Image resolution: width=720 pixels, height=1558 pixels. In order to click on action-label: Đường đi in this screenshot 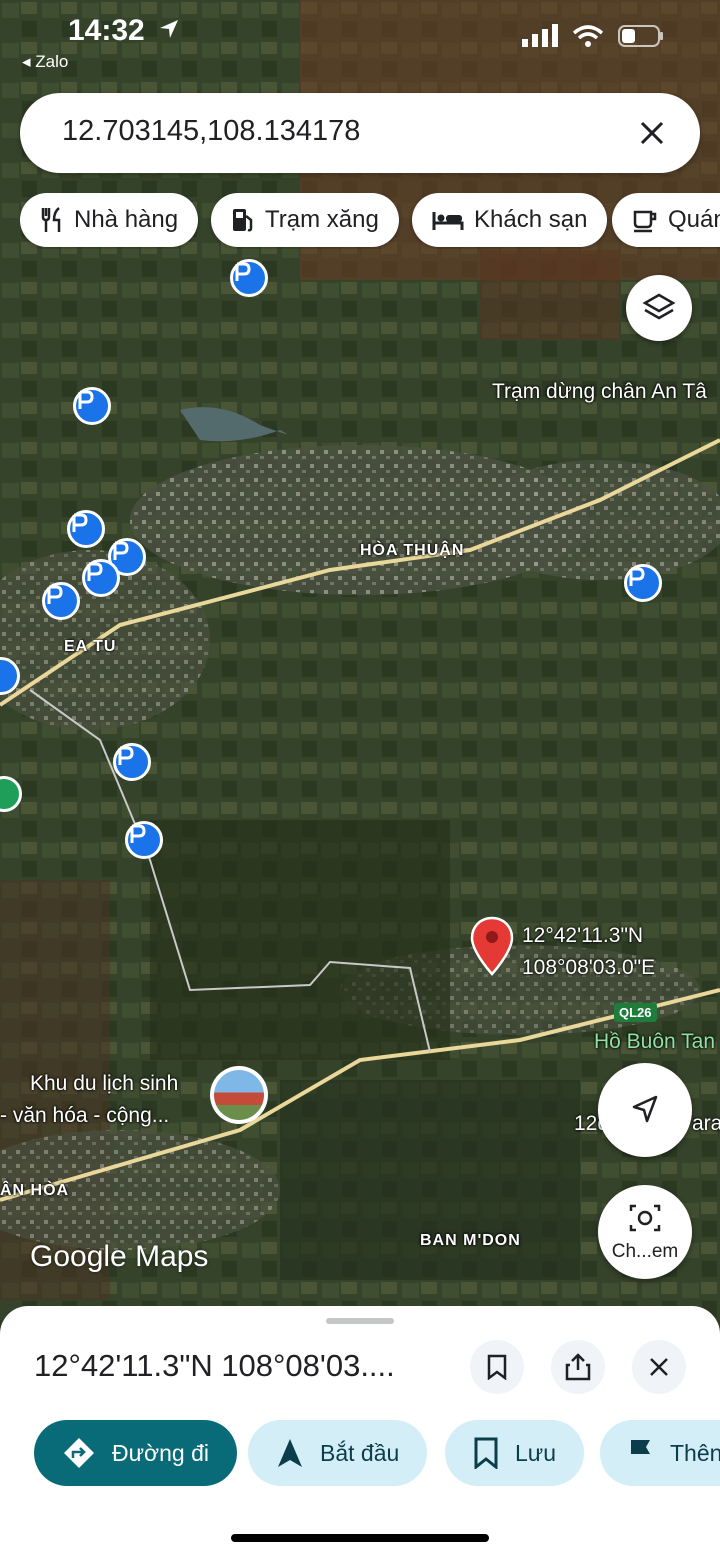, I will do `click(160, 1452)`.